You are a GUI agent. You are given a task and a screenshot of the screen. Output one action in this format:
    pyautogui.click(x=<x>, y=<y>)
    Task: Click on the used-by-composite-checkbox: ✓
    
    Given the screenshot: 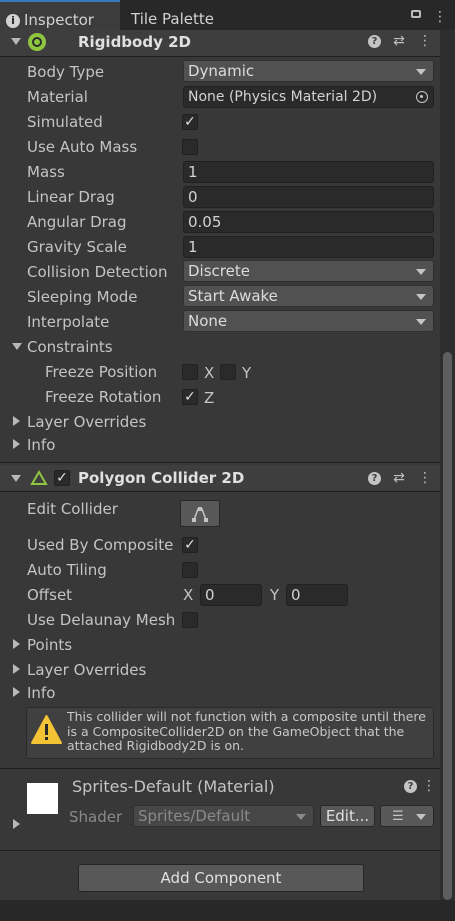 What is the action you would take?
    pyautogui.click(x=190, y=545)
    